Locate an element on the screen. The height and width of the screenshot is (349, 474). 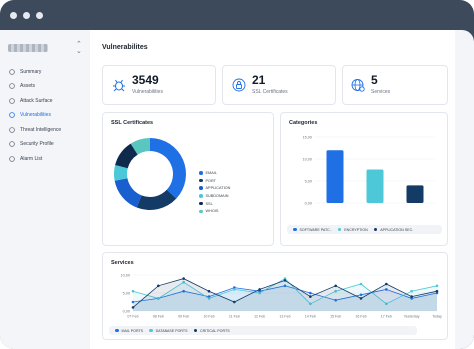
x-tick-label: 08 Feb is located at coordinates (158, 317).